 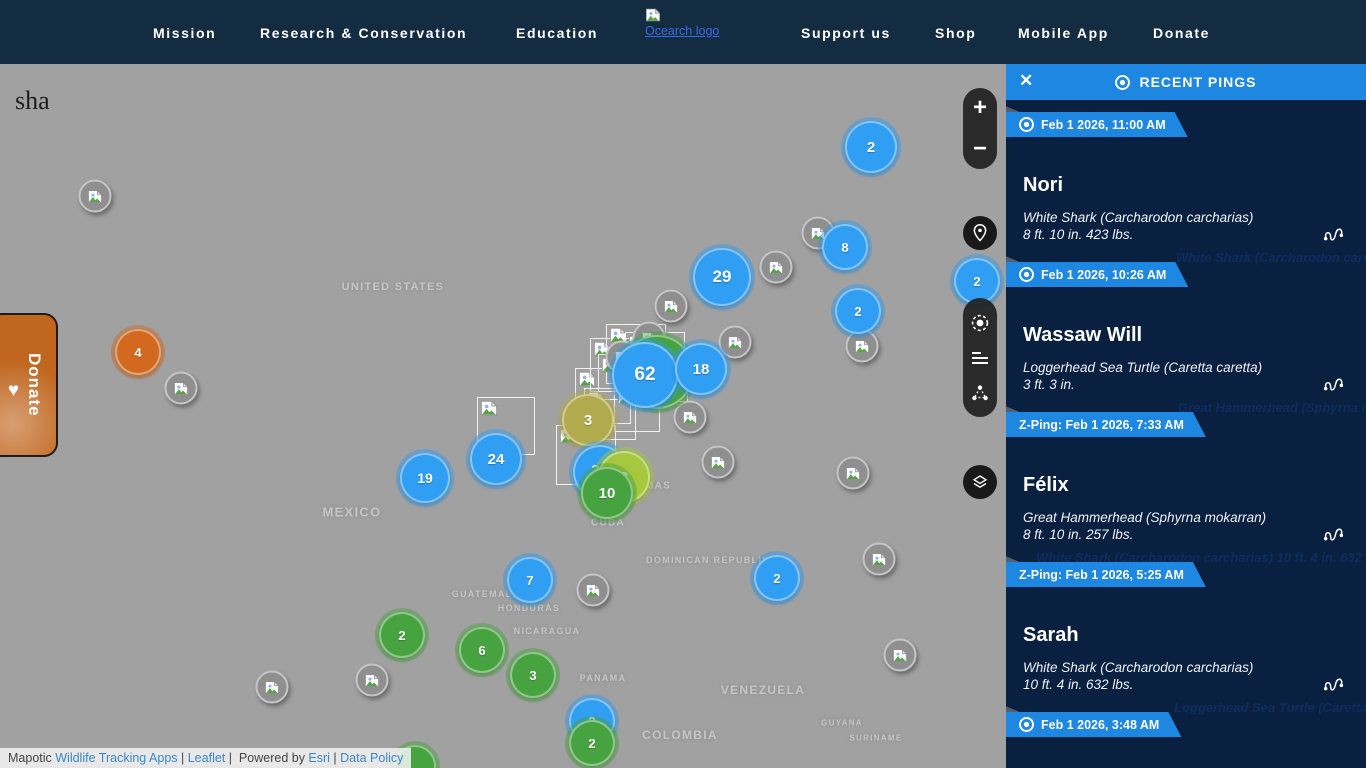 I want to click on map-country-label: UNITED STATES, so click(x=393, y=287).